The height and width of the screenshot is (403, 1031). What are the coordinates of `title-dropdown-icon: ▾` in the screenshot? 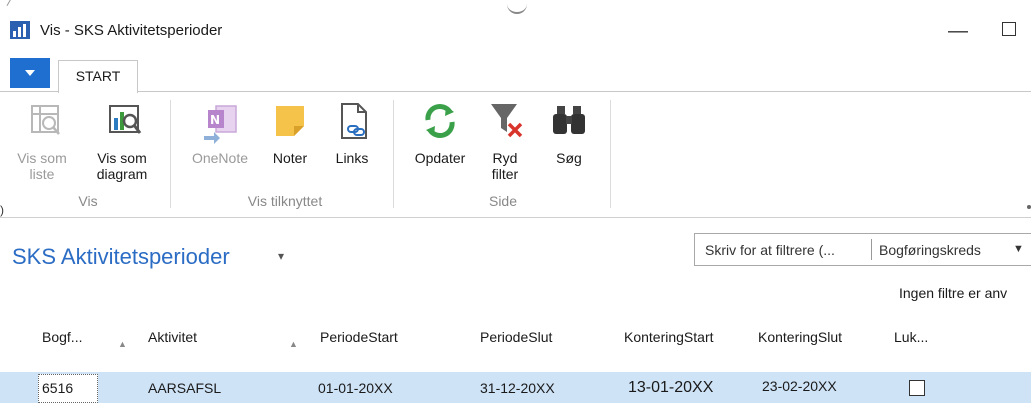 It's located at (281, 256).